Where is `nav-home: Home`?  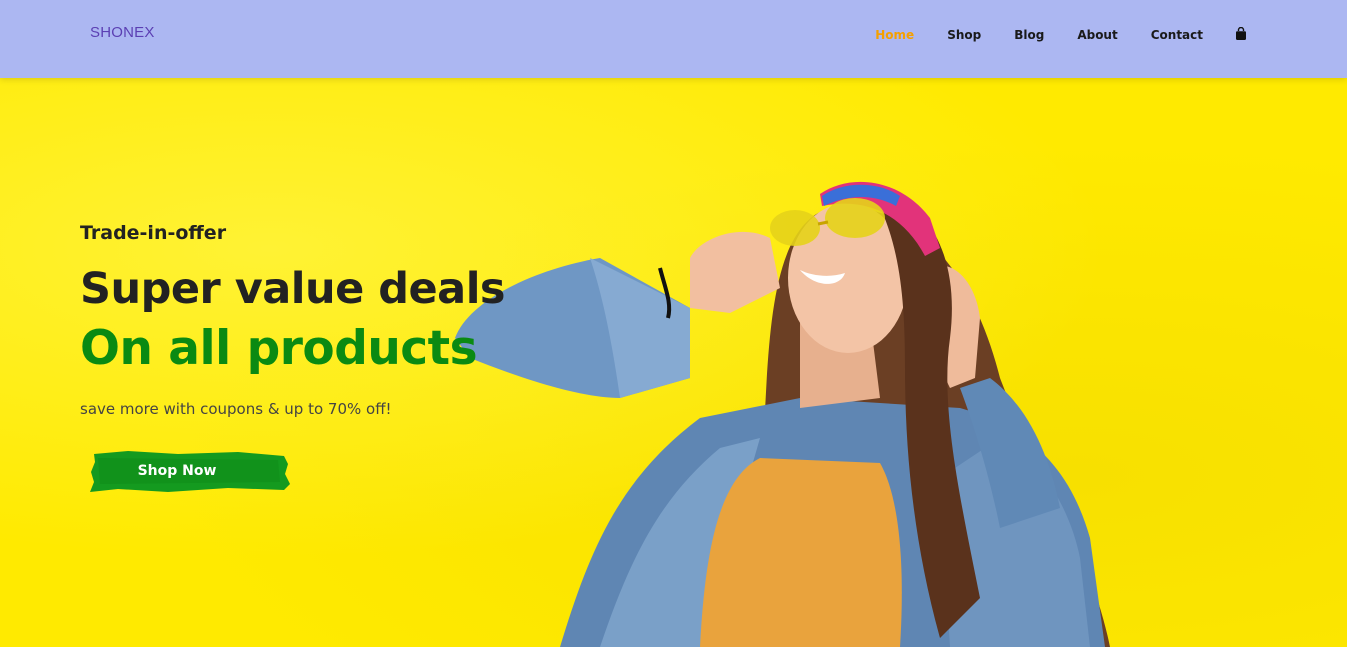 nav-home: Home is located at coordinates (894, 35).